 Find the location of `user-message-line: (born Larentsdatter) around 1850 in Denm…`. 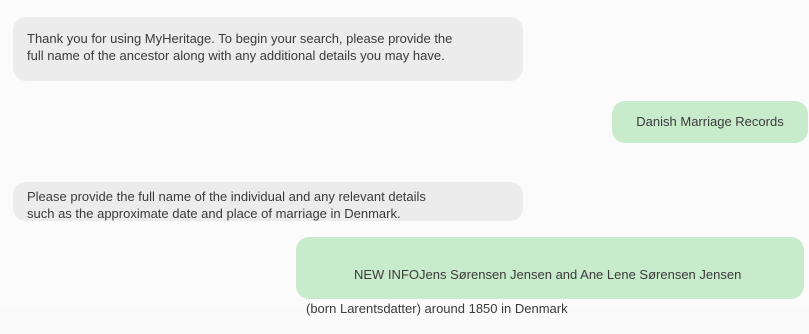

user-message-line: (born Larentsdatter) around 1850 in Denm… is located at coordinates (437, 308).